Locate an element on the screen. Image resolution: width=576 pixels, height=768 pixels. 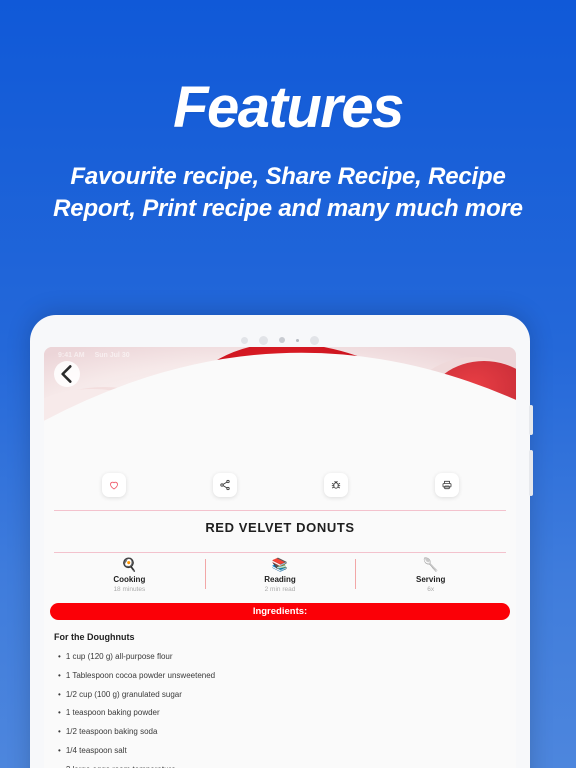
reading-icon: 📚 is located at coordinates (280, 564).